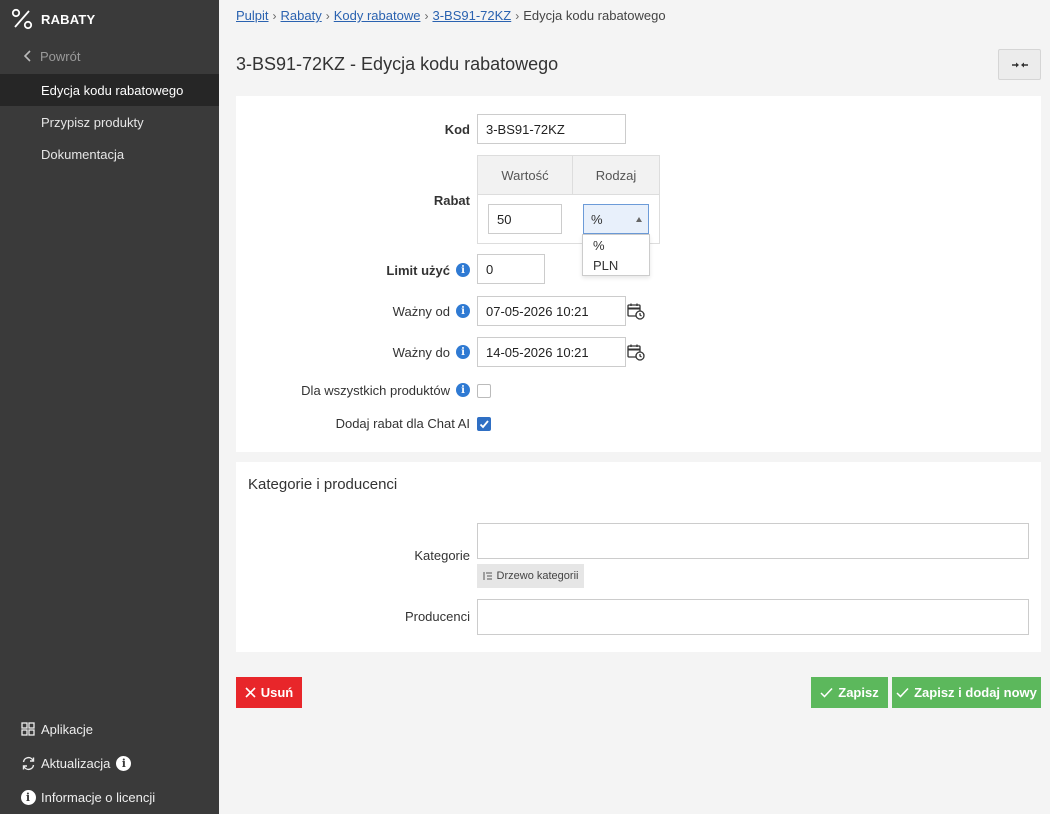 The height and width of the screenshot is (814, 1050). Describe the element at coordinates (323, 484) in the screenshot. I see `section-title: Kategorie i producenci` at that location.